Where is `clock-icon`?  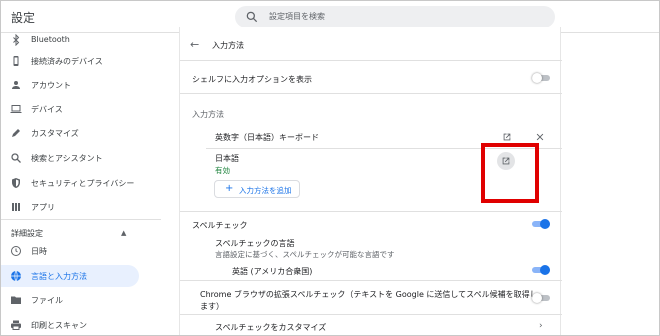 clock-icon is located at coordinates (16, 251).